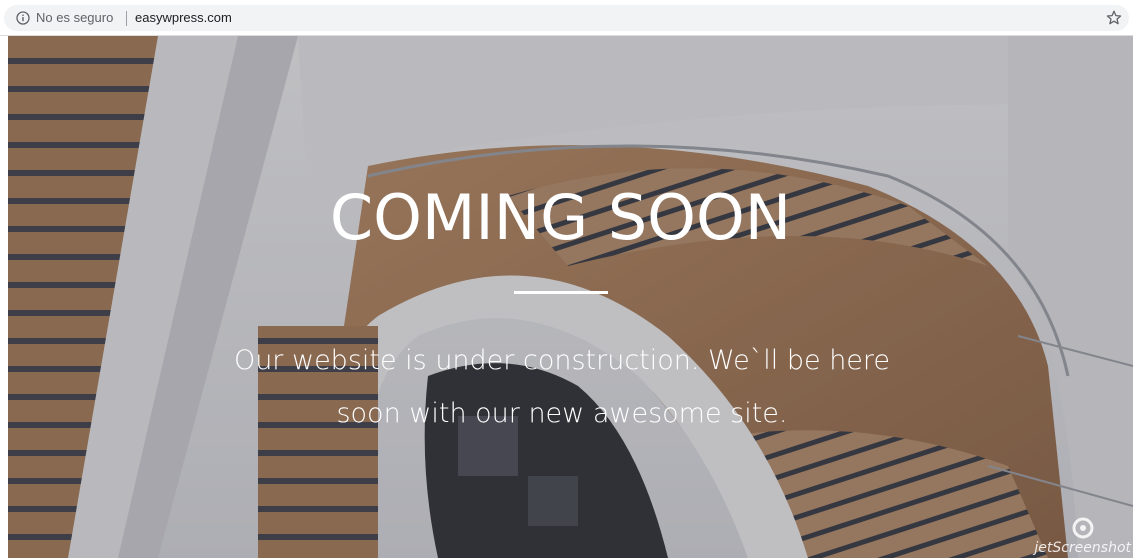 This screenshot has height=558, width=1133. Describe the element at coordinates (74, 18) in the screenshot. I see `security-status-label: No es seguro` at that location.